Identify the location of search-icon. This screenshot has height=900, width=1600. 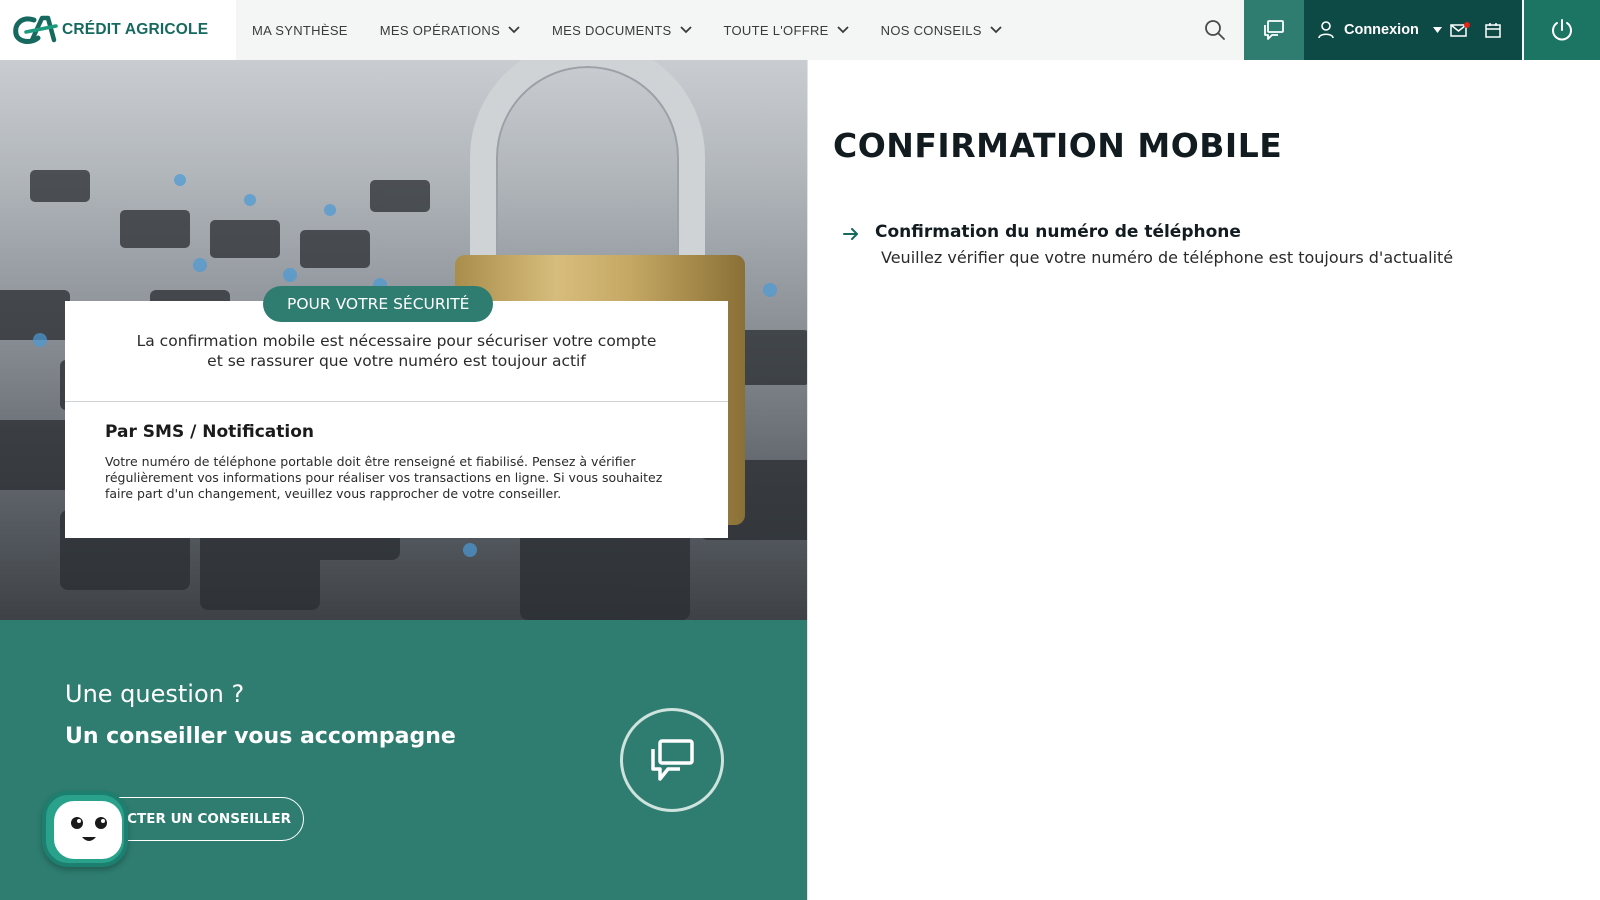
(1215, 30).